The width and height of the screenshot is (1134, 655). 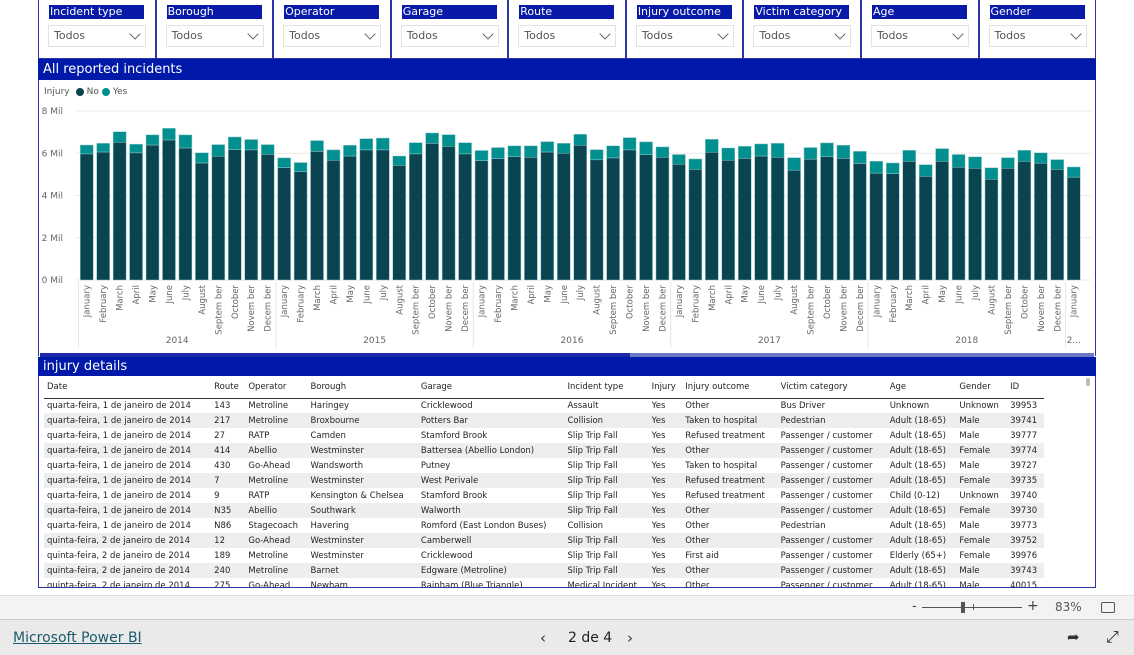 I want to click on column-header: Incident type, so click(x=606, y=387).